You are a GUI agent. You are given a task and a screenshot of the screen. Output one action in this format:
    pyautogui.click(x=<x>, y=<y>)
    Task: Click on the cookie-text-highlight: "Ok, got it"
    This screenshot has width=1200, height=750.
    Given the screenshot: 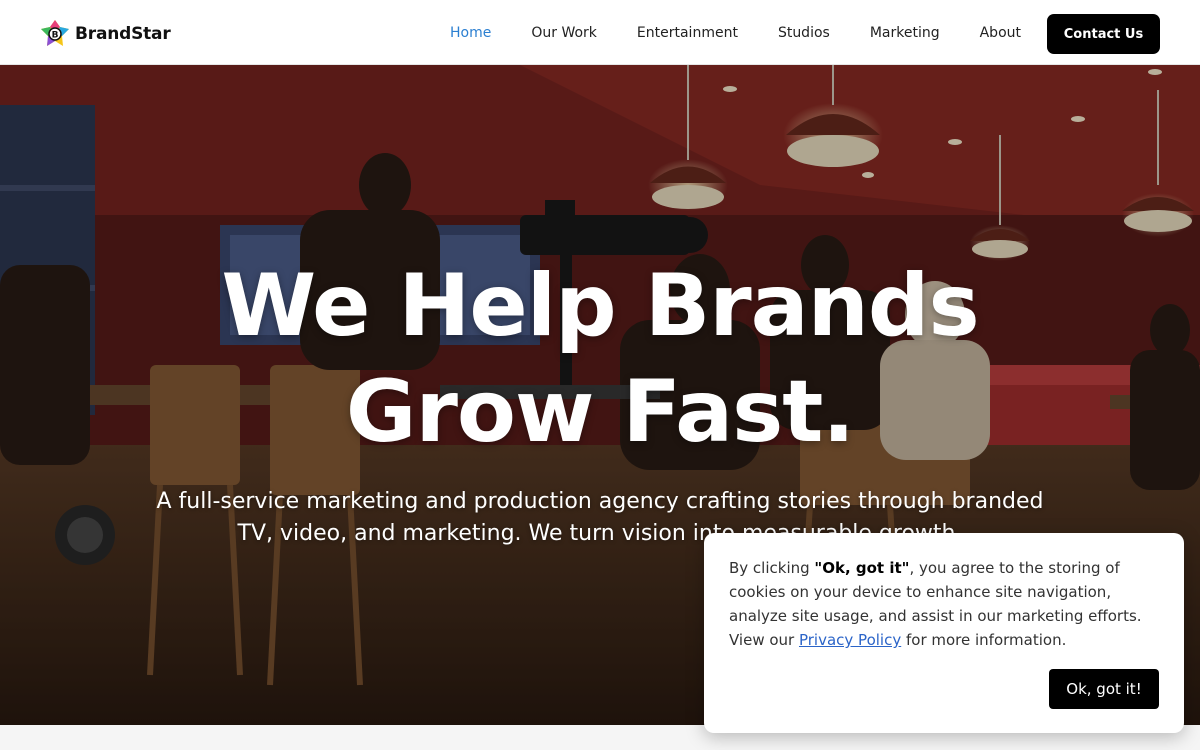 What is the action you would take?
    pyautogui.click(x=862, y=568)
    